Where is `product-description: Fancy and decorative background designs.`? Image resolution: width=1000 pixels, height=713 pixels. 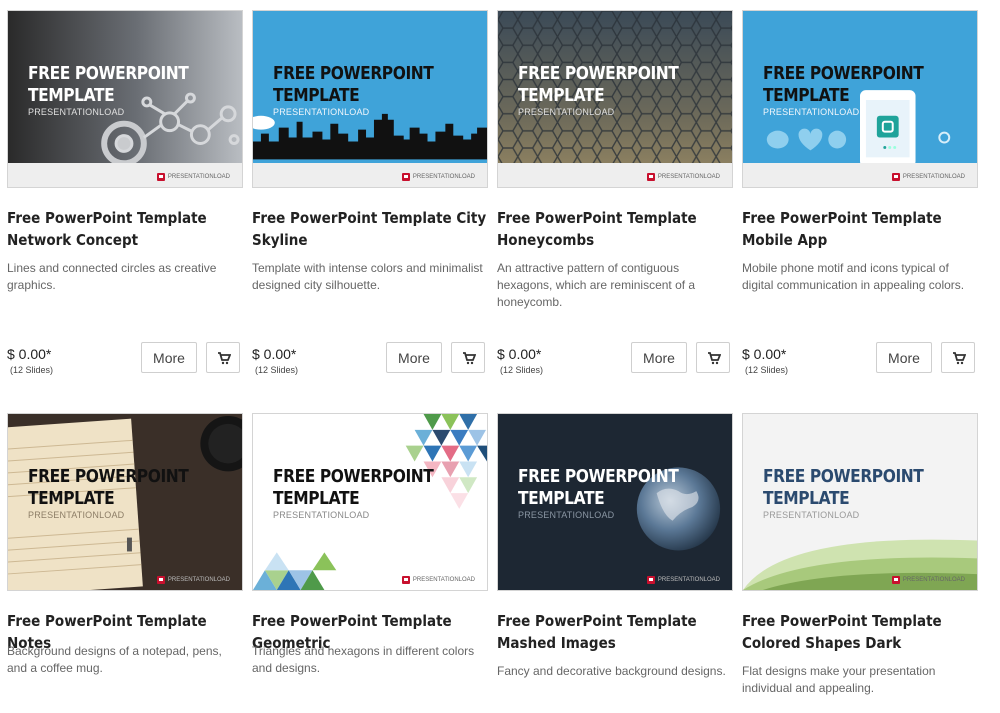
product-description: Fancy and decorative background designs. is located at coordinates (611, 671).